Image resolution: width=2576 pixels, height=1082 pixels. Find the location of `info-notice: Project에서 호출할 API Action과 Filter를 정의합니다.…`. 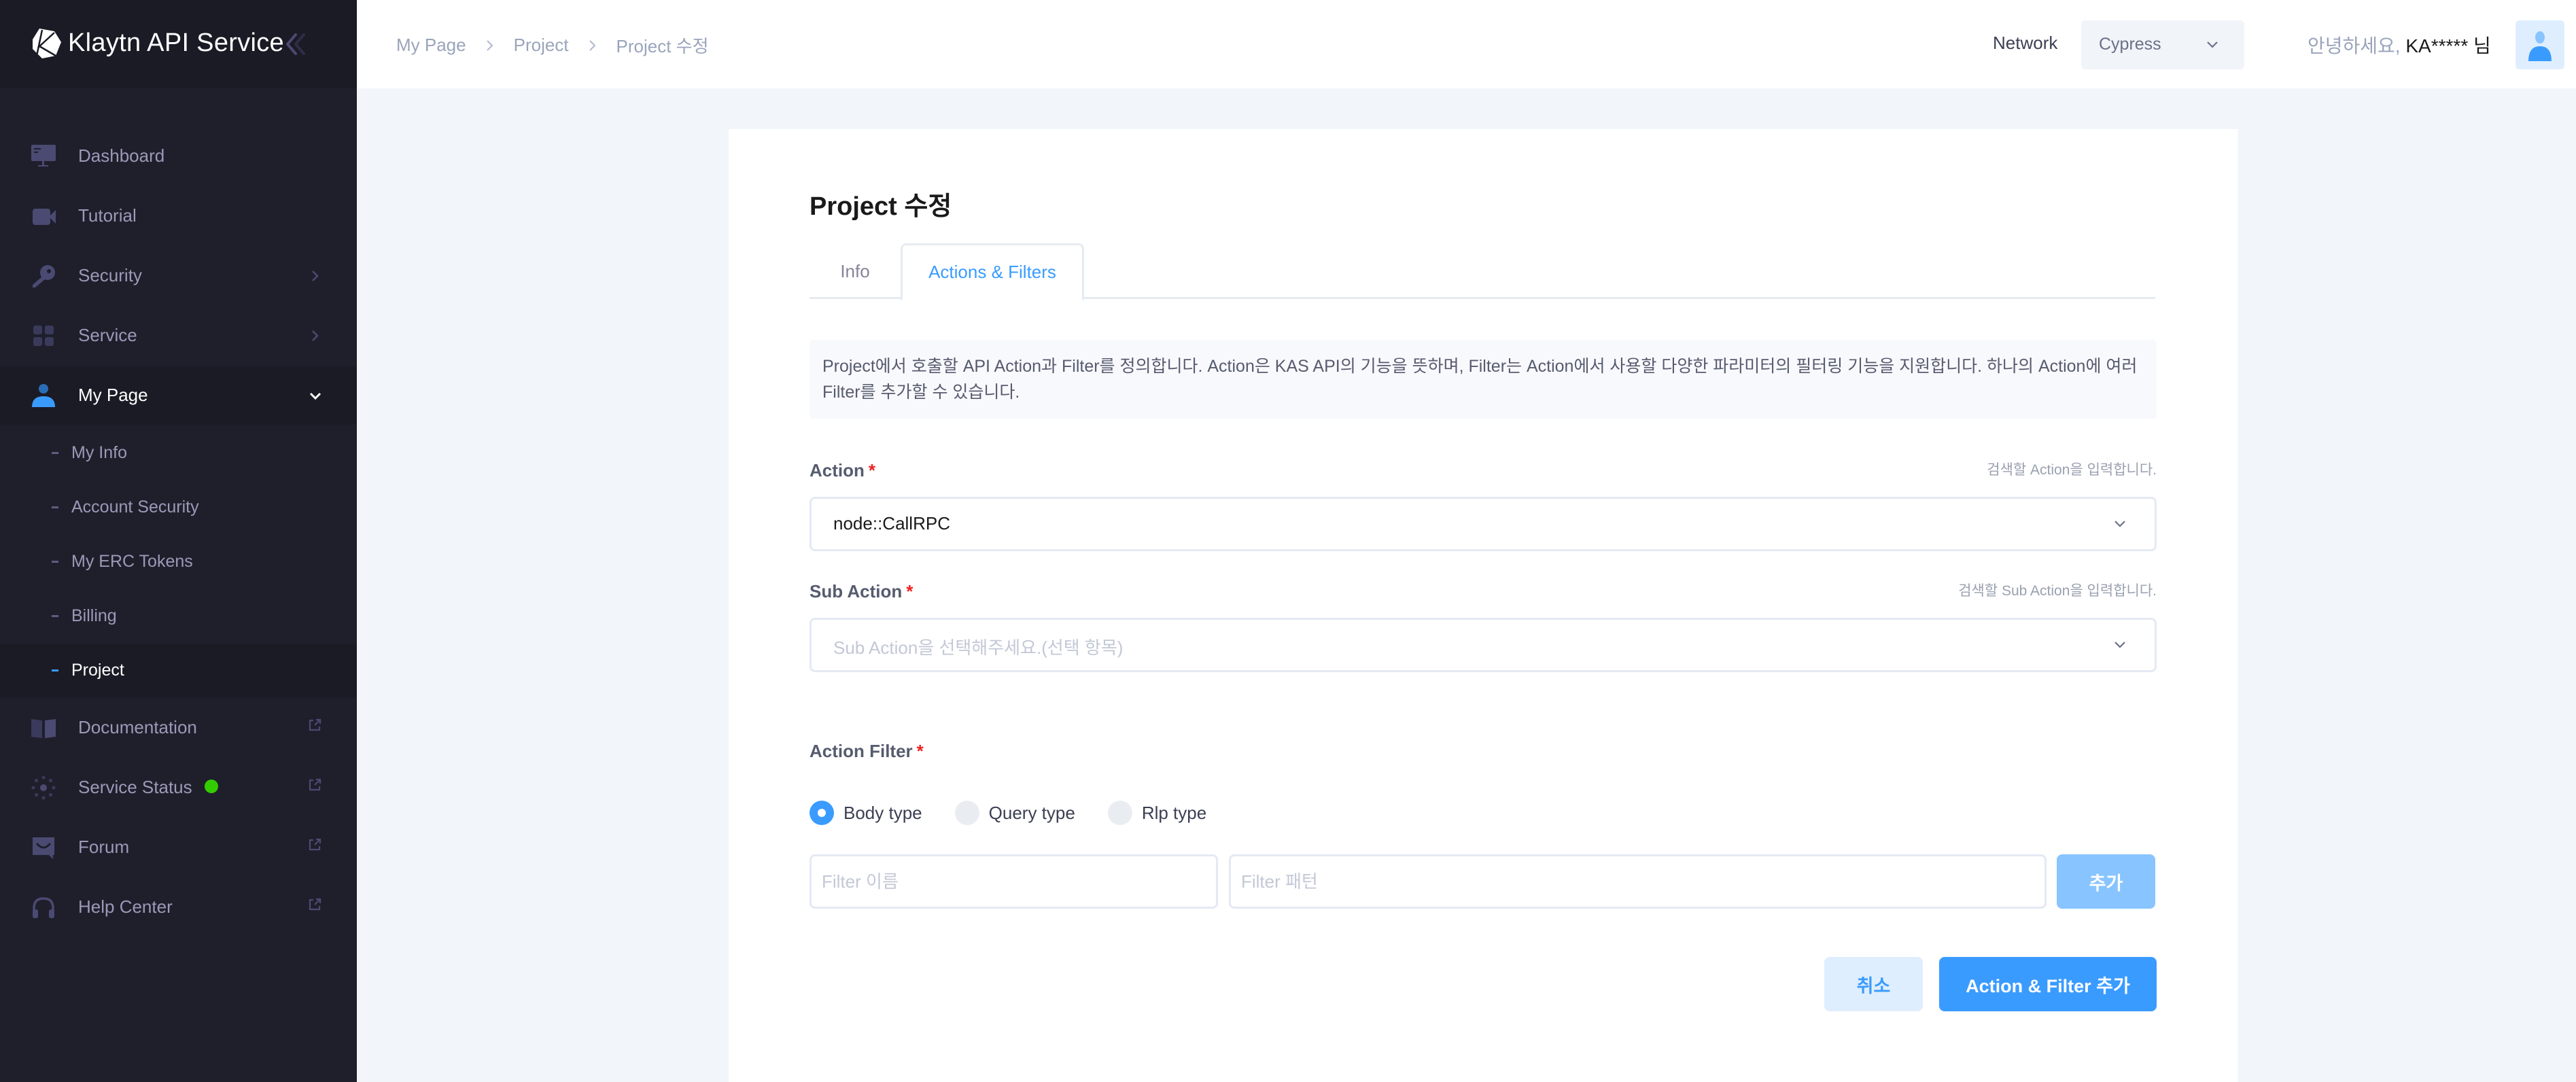

info-notice: Project에서 호출할 API Action과 Filter를 정의합니다.… is located at coordinates (1483, 380).